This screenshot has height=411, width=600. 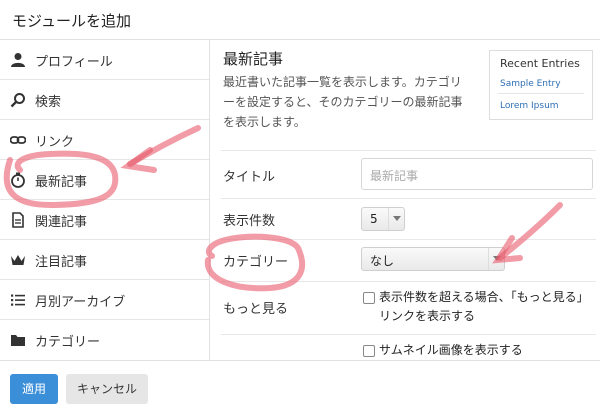 What do you see at coordinates (530, 84) in the screenshot?
I see `preview-link: Sample Entry` at bounding box center [530, 84].